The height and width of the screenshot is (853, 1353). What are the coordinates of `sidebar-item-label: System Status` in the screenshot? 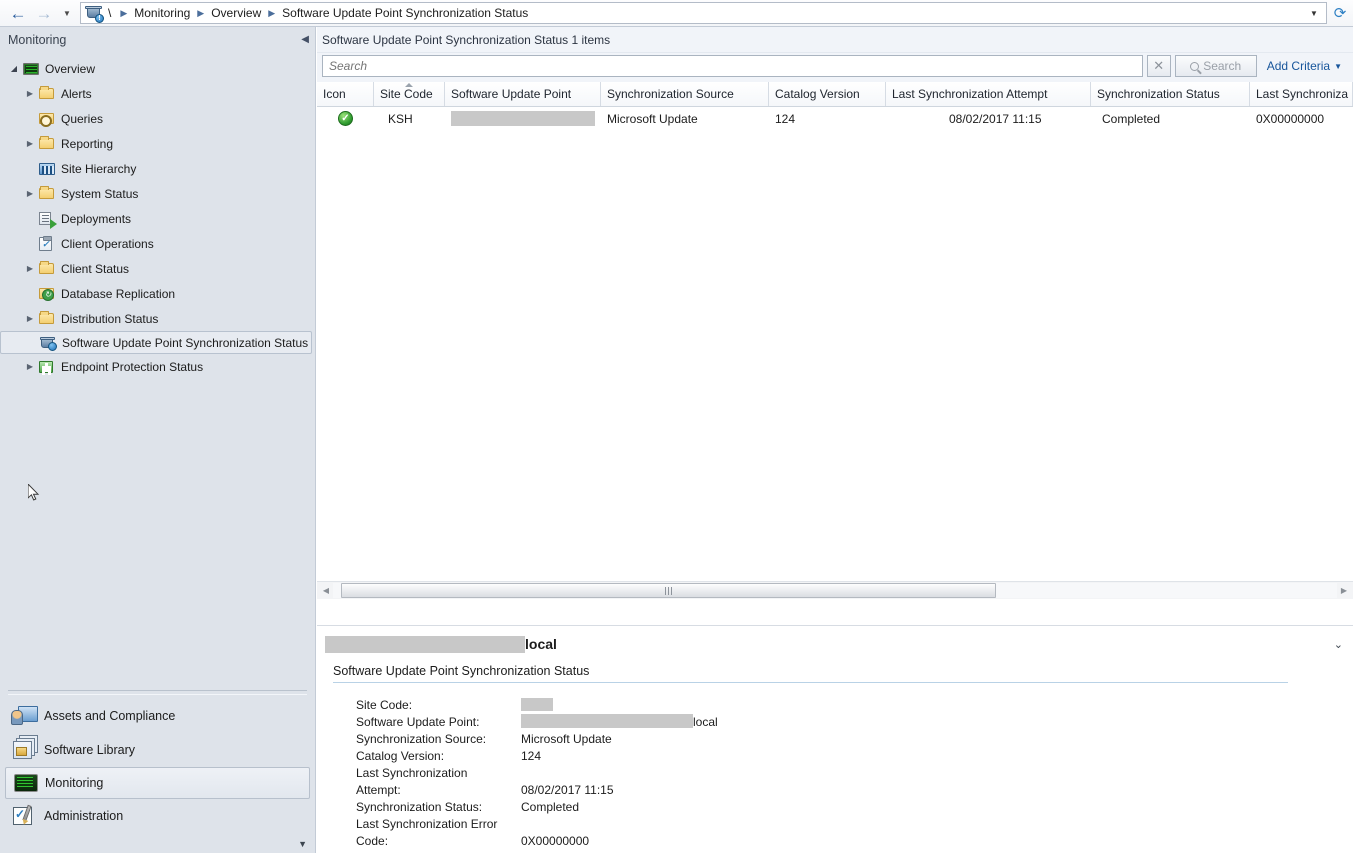 It's located at (100, 193).